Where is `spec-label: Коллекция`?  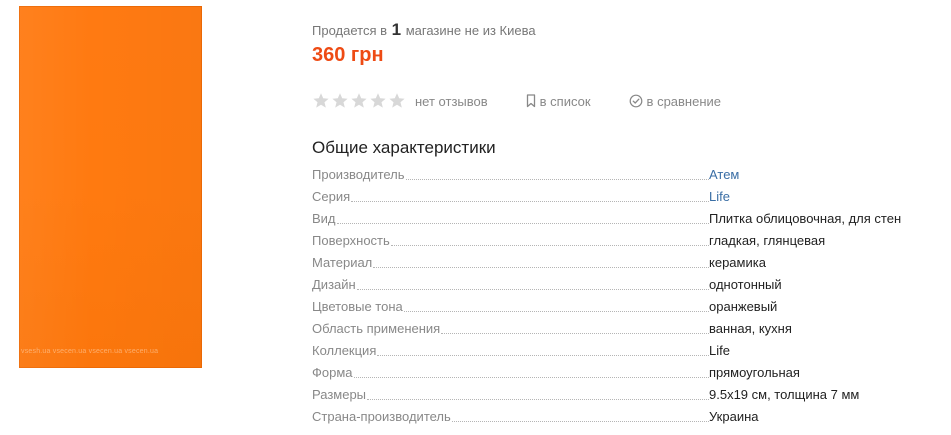
spec-label: Коллекция is located at coordinates (344, 350).